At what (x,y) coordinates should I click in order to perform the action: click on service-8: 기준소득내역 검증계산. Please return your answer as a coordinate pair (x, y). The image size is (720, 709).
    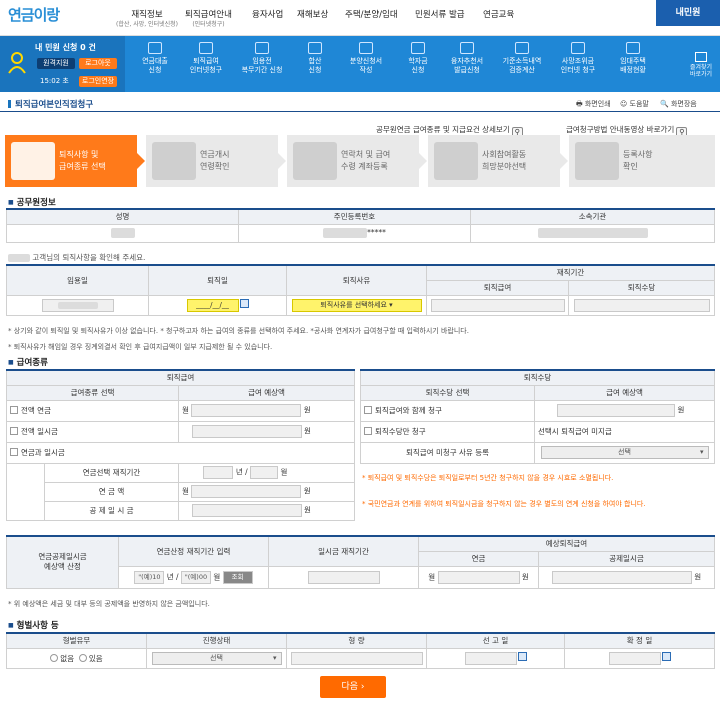
    Looking at the image, I should click on (522, 57).